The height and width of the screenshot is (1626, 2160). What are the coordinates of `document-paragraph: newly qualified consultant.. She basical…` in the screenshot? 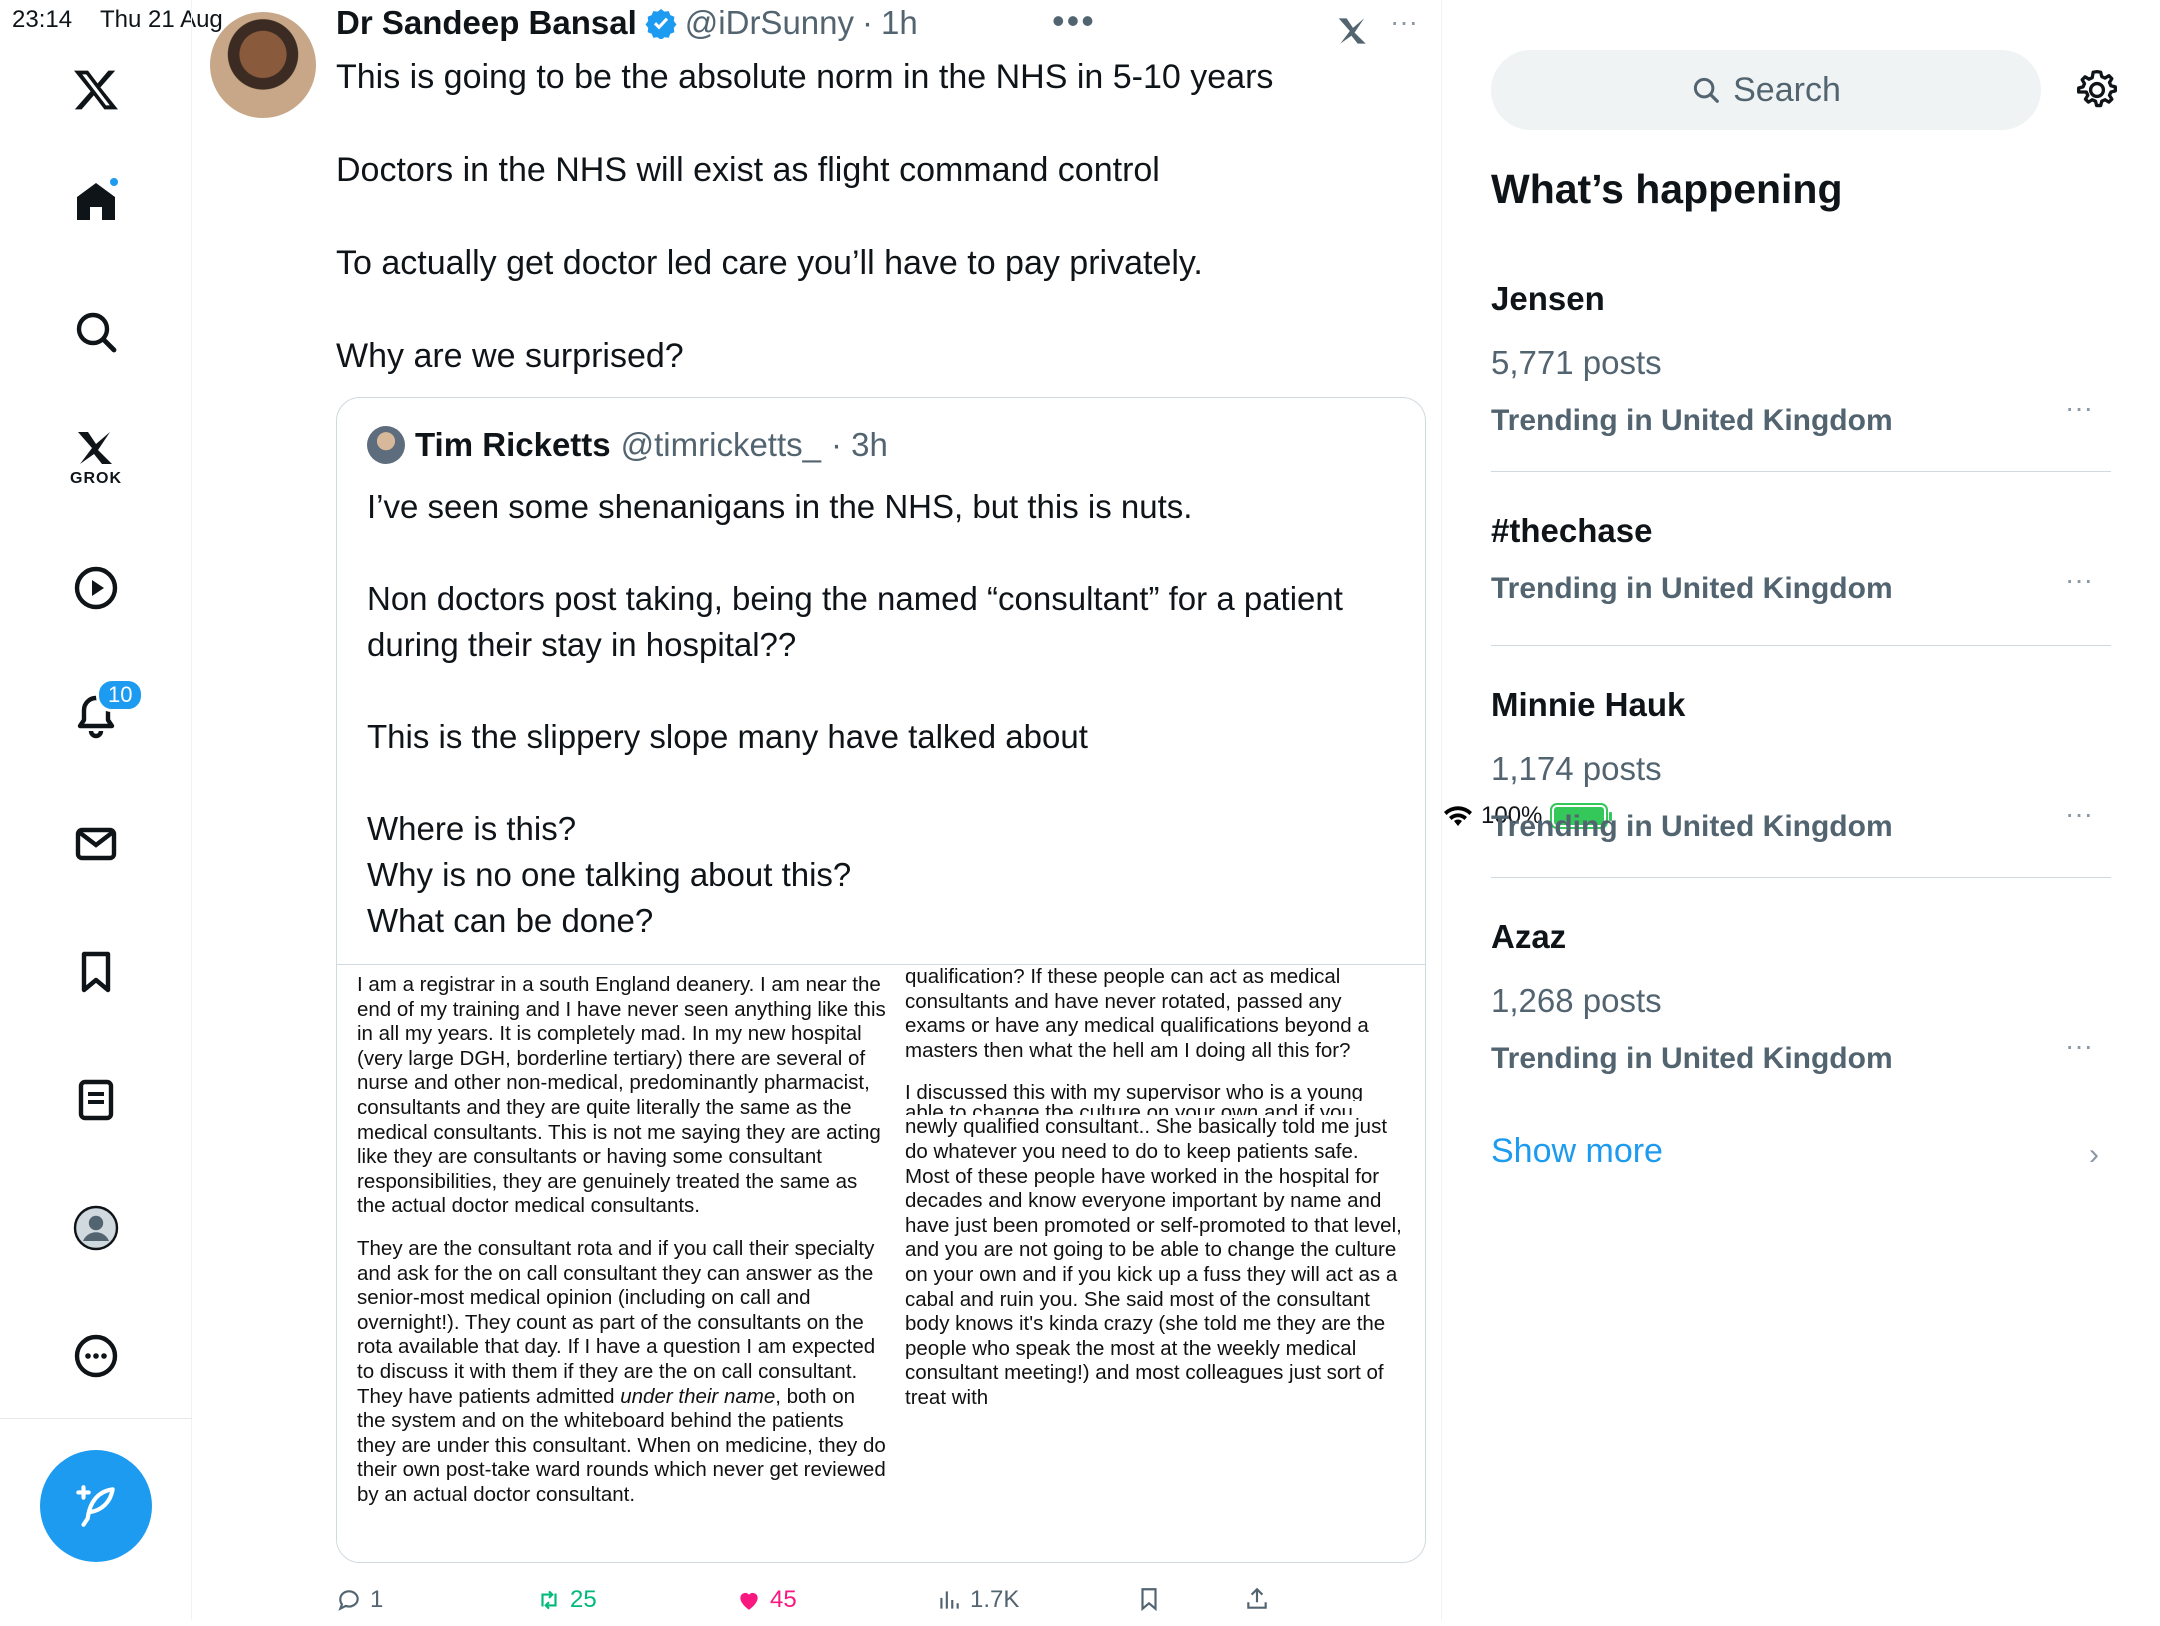 It's located at (1153, 1262).